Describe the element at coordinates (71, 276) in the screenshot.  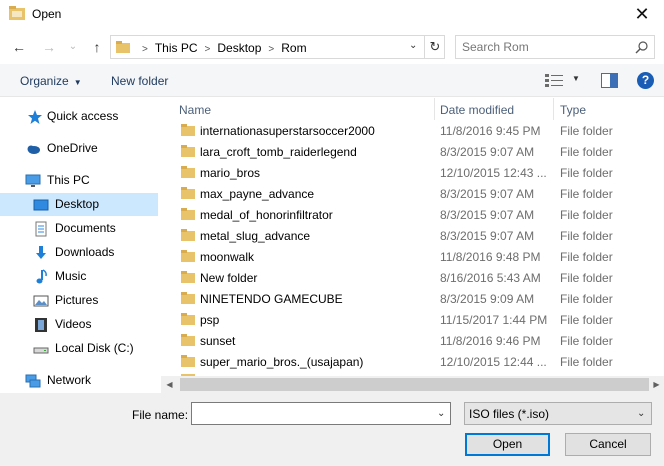
I see `sidebar-item-label: Music` at that location.